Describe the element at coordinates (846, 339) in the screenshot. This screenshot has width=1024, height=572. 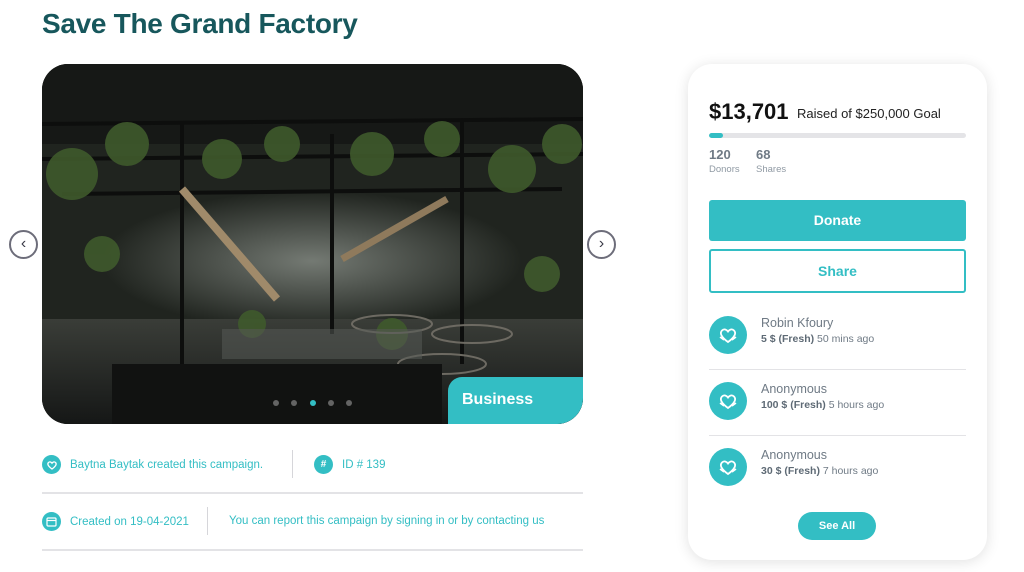
I see `donation-time: 50 mins ago` at that location.